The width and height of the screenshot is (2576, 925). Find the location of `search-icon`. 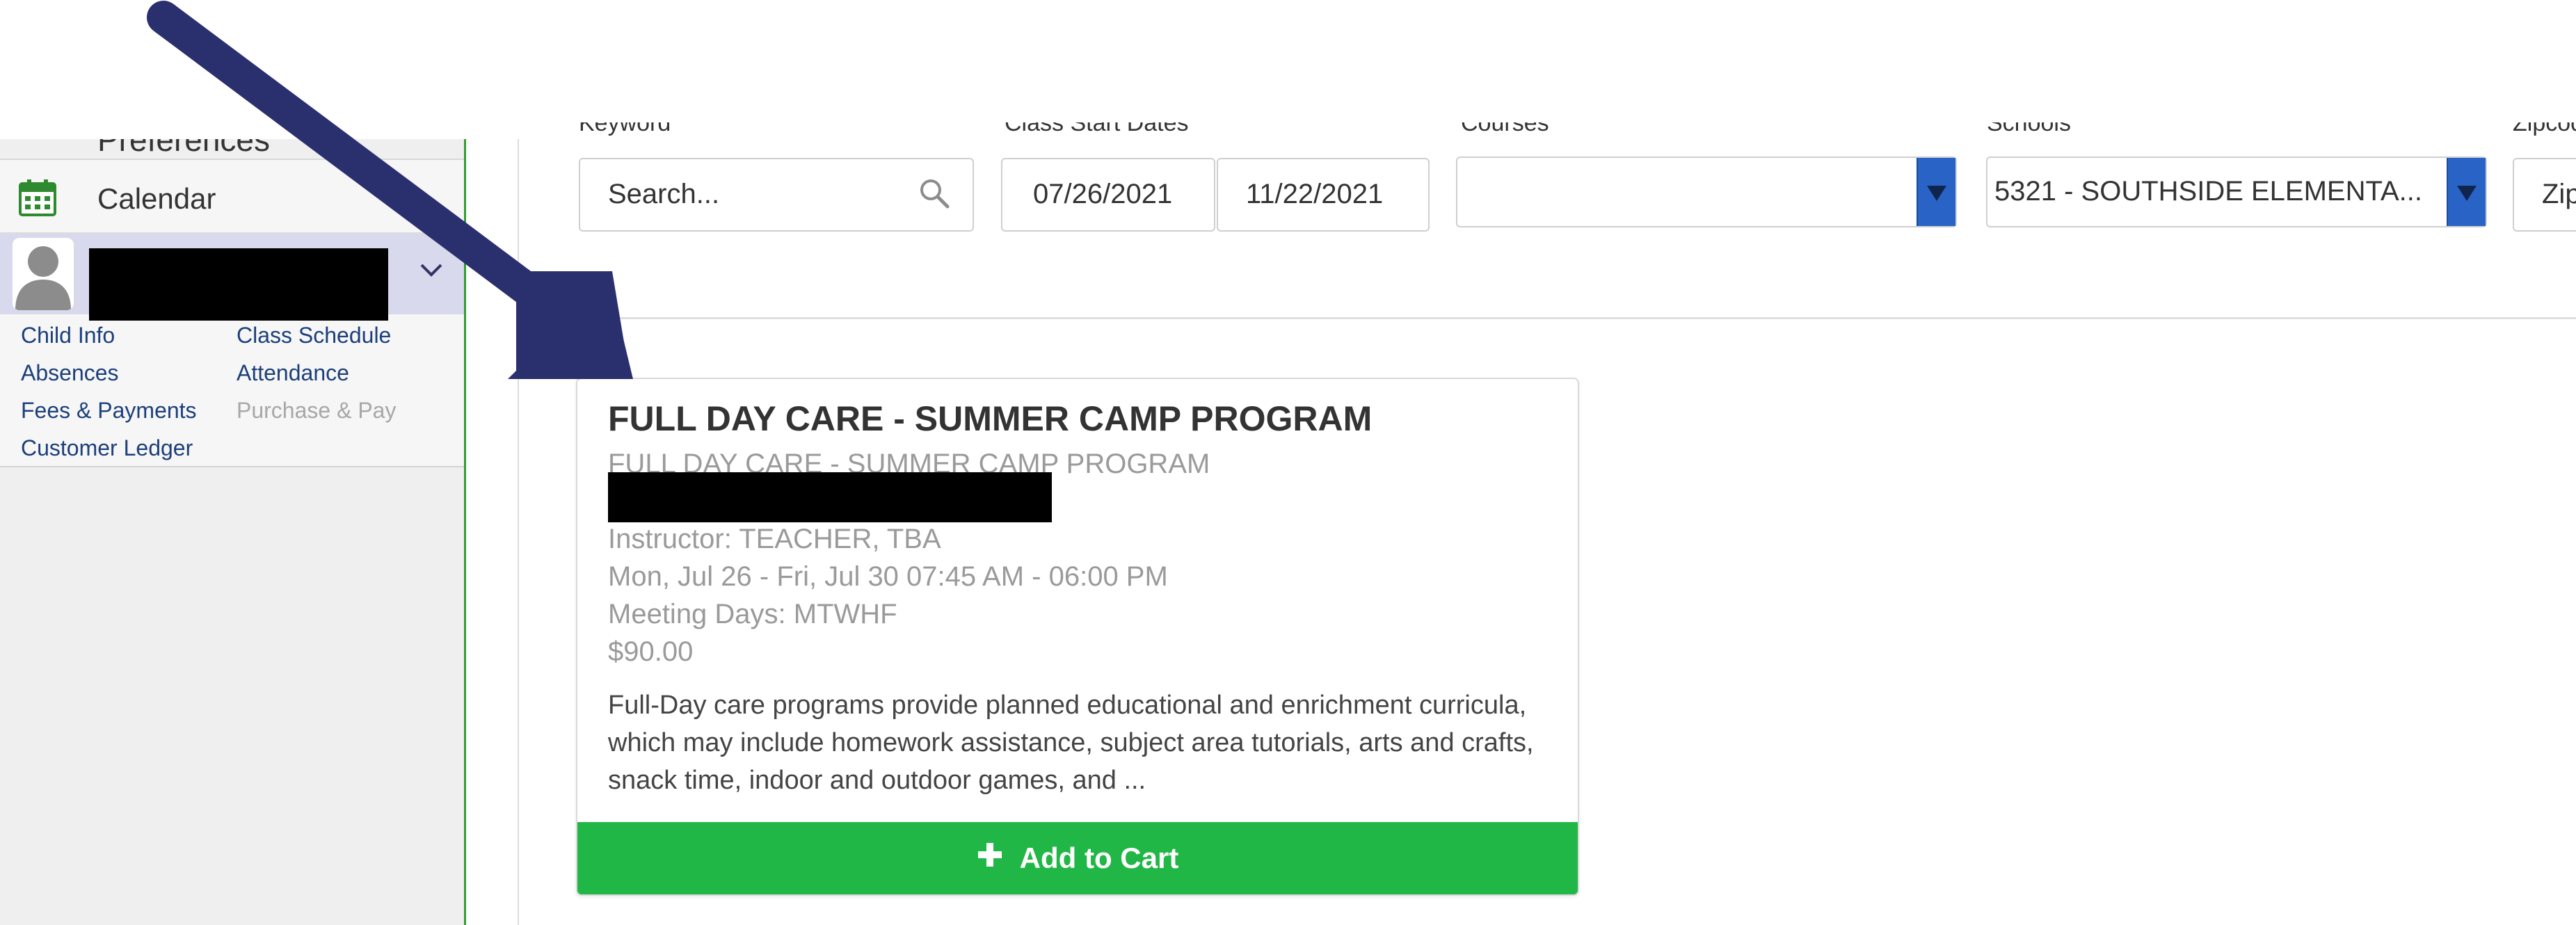

search-icon is located at coordinates (934, 197).